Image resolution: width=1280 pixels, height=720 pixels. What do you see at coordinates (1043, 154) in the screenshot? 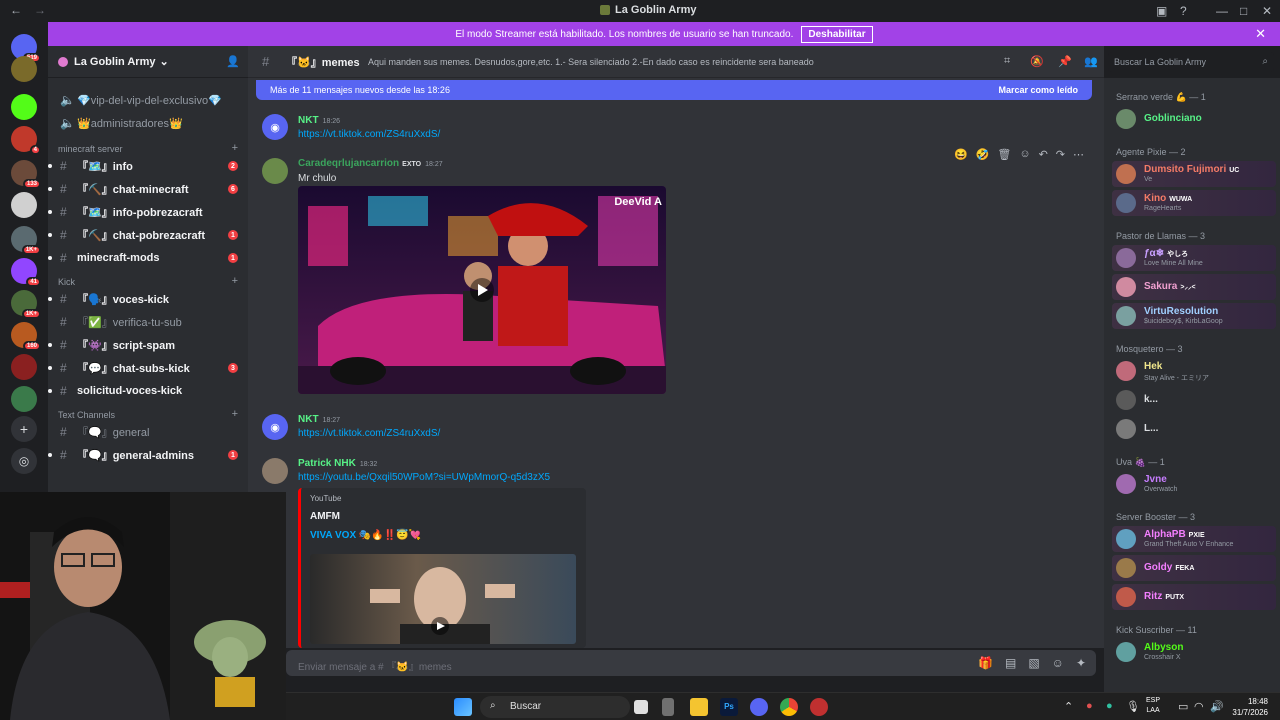
I see `reply-icon: ↶` at bounding box center [1043, 154].